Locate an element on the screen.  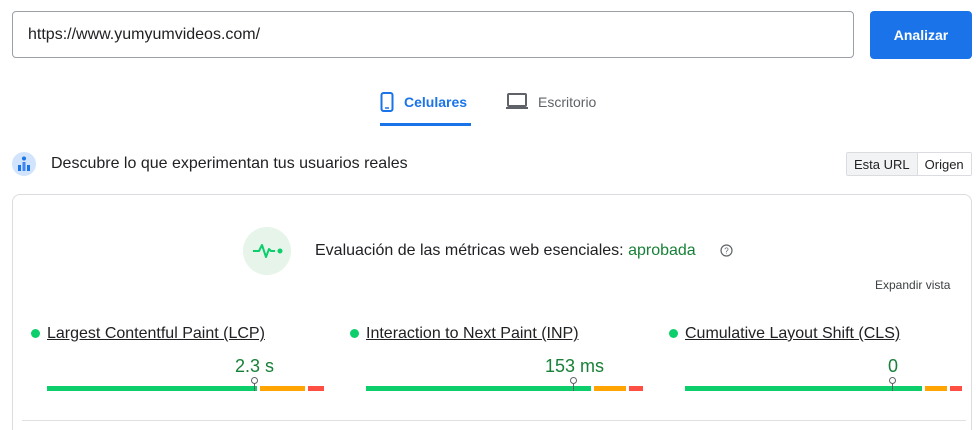
analyze-button: Analizar is located at coordinates (921, 35).